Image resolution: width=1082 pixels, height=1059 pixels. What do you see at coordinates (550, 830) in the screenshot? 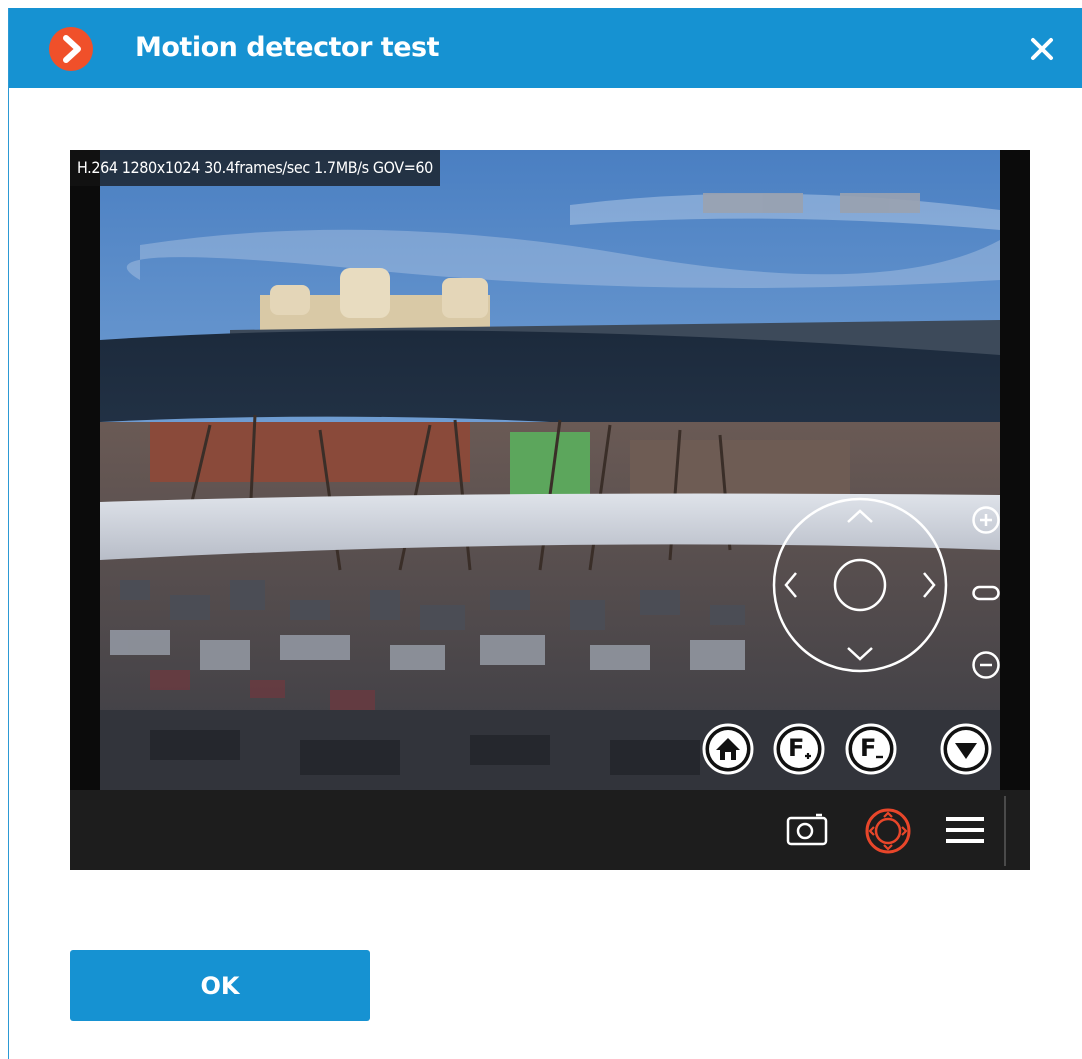
I see `video-toolbar` at bounding box center [550, 830].